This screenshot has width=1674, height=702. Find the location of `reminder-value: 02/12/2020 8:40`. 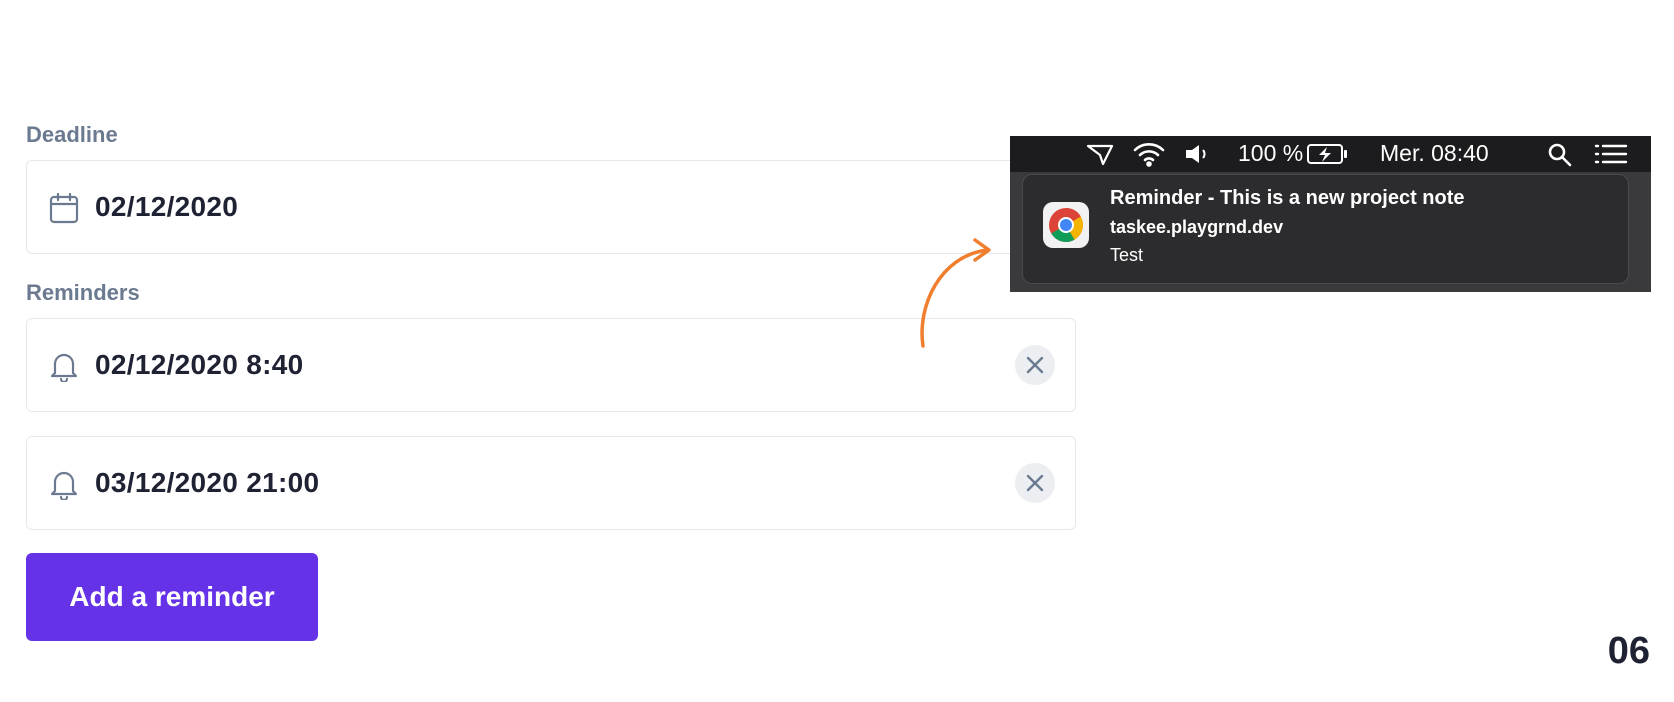

reminder-value: 02/12/2020 8:40 is located at coordinates (199, 364).